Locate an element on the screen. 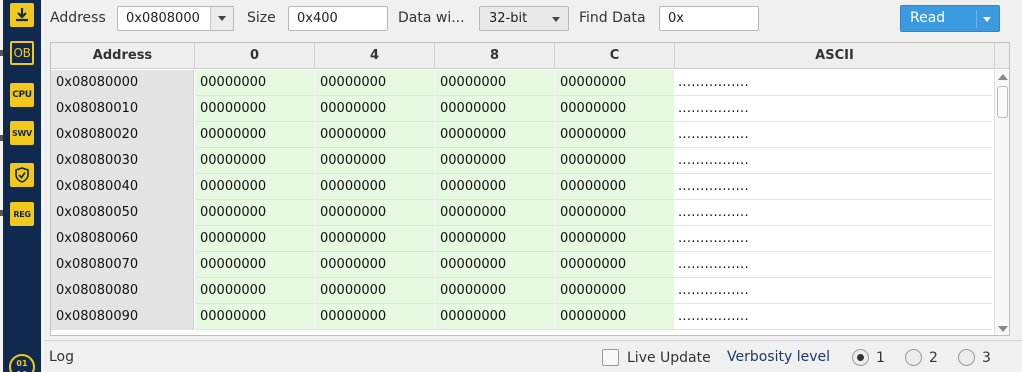 Image resolution: width=1022 pixels, height=372 pixels. find-data-input: 0x is located at coordinates (709, 18).